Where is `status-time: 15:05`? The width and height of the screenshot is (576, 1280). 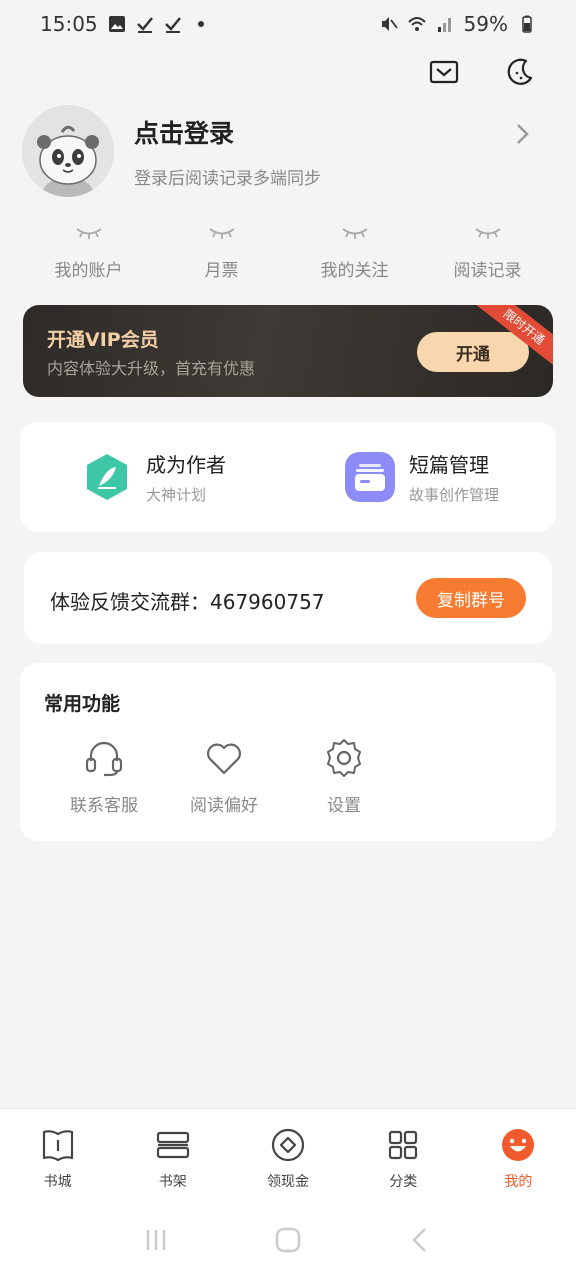
status-time: 15:05 is located at coordinates (69, 24).